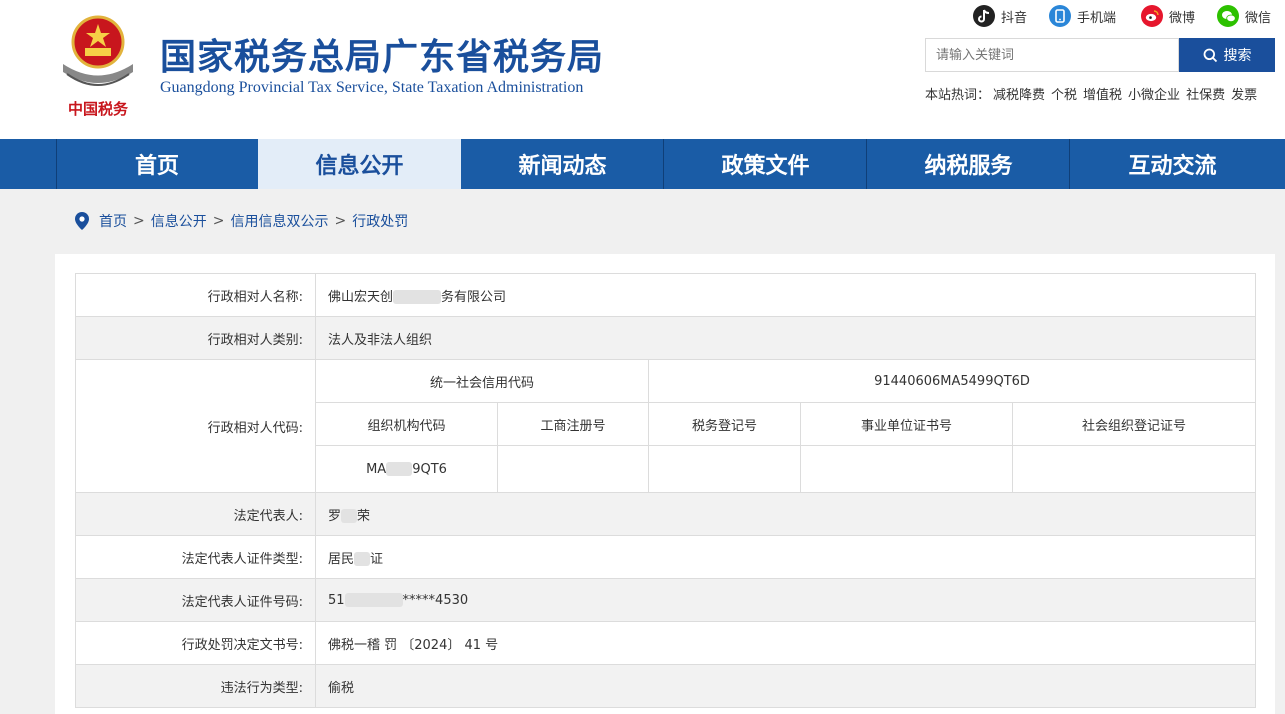 This screenshot has height=714, width=1285. I want to click on search-input, so click(1052, 55).